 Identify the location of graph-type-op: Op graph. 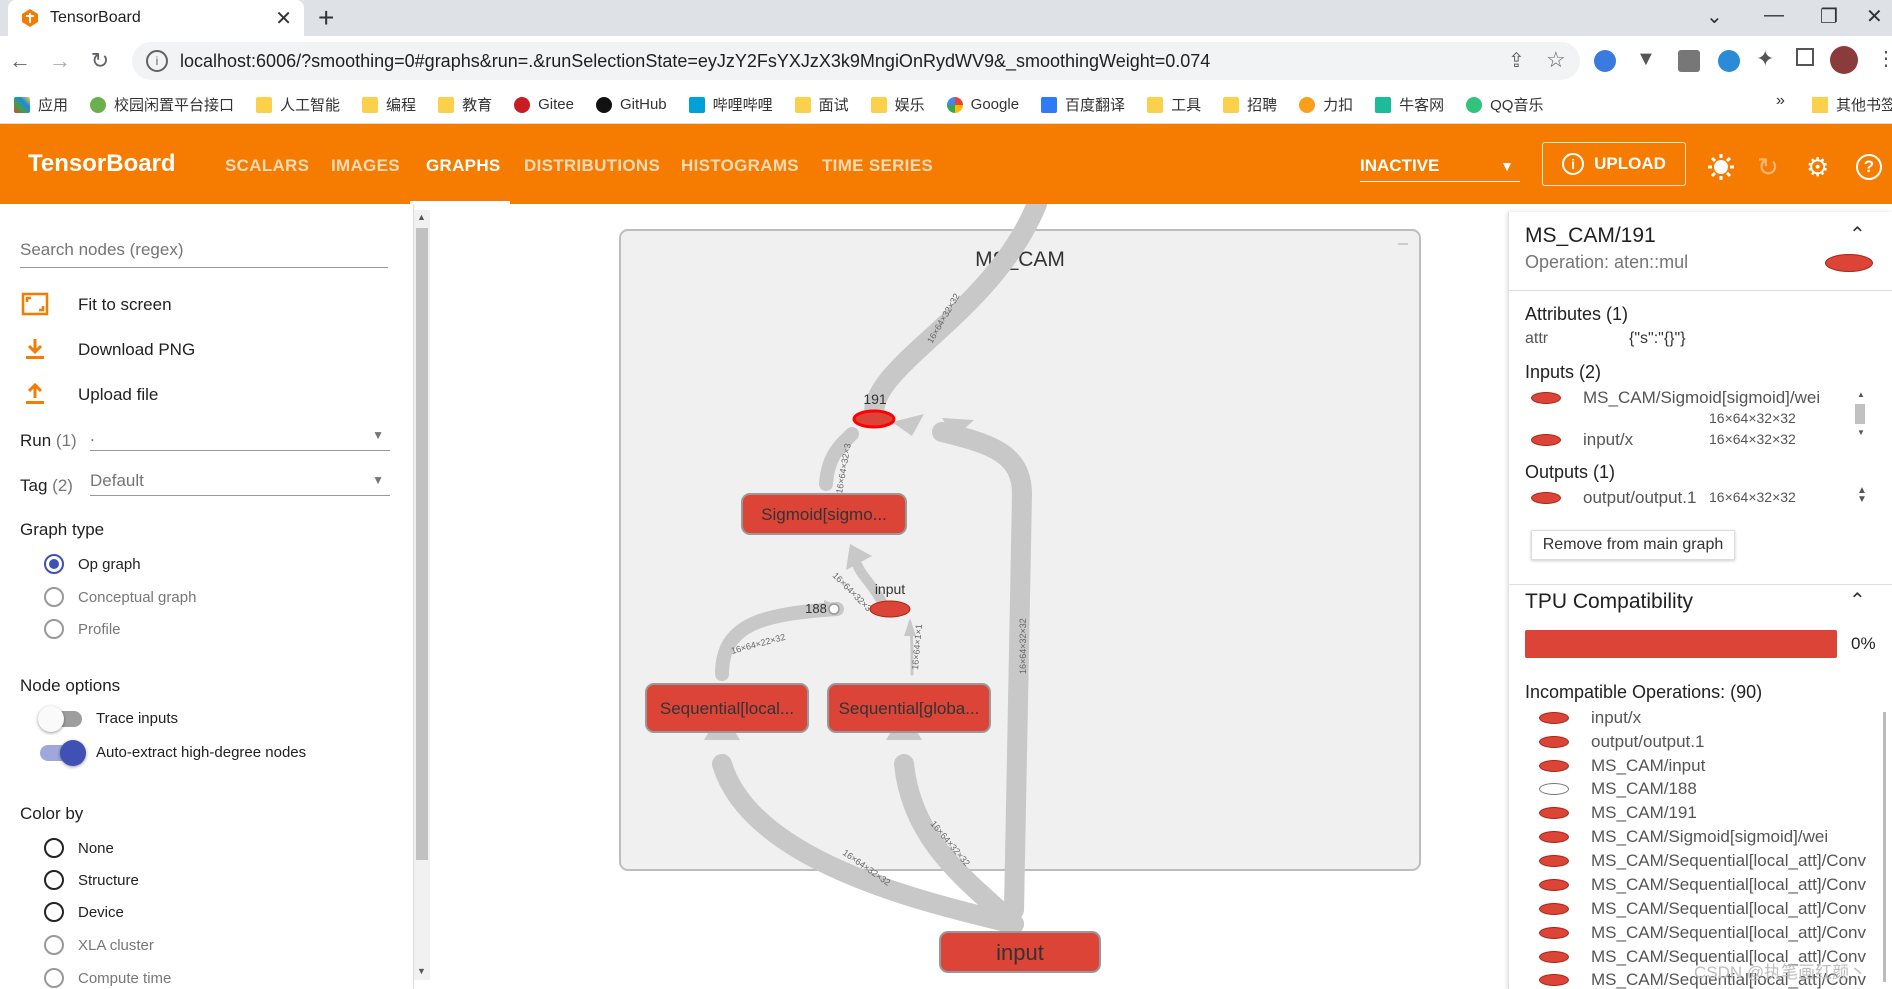
(92, 564).